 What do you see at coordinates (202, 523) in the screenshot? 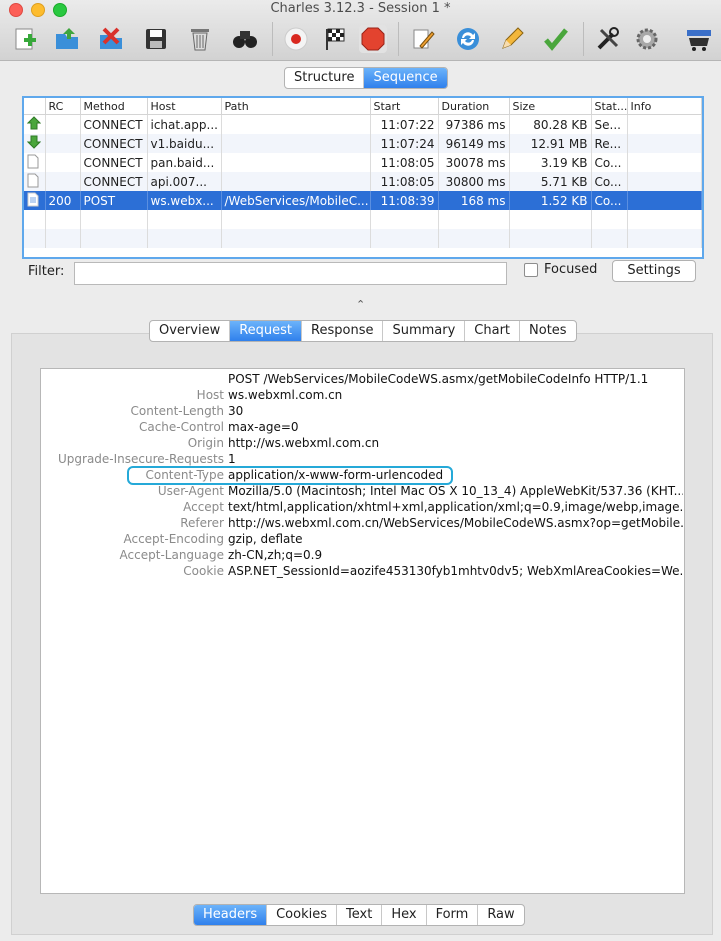
I see `header-key: Referer` at bounding box center [202, 523].